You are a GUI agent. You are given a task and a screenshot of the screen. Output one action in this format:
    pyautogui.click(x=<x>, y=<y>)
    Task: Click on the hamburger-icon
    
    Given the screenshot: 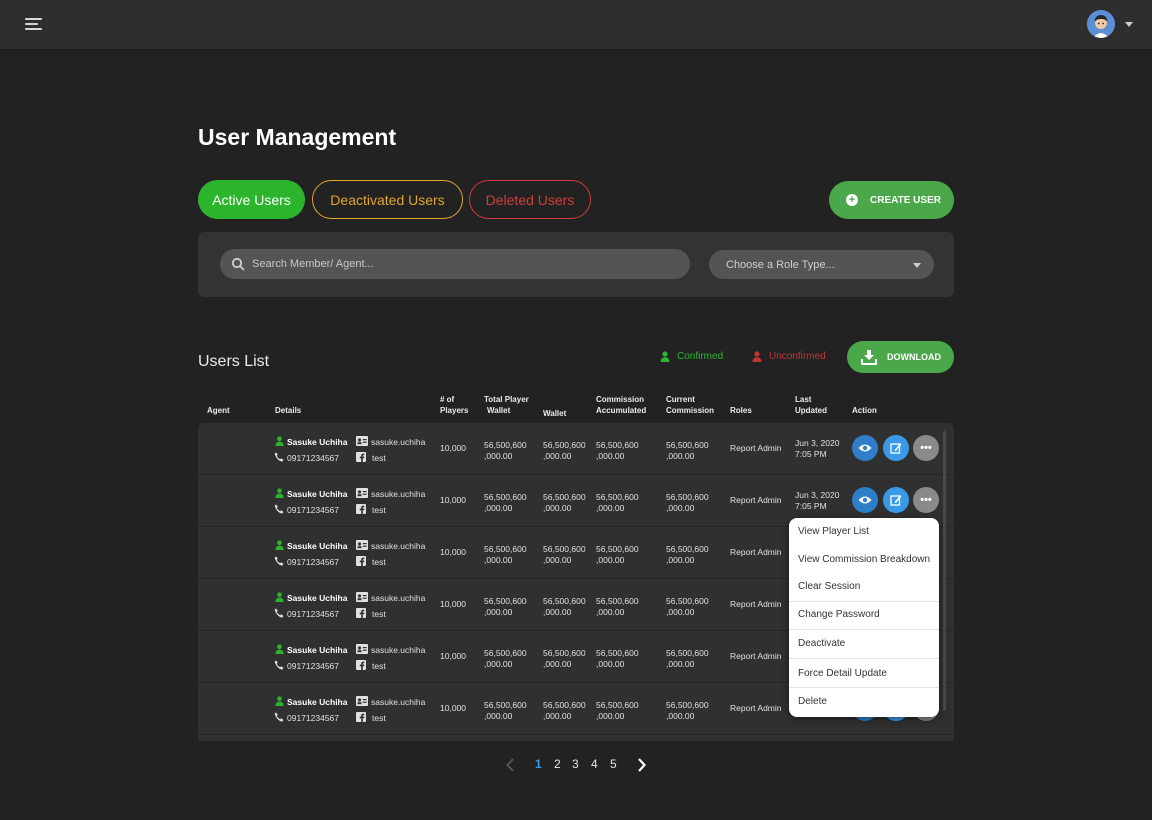 What is the action you would take?
    pyautogui.click(x=33, y=24)
    